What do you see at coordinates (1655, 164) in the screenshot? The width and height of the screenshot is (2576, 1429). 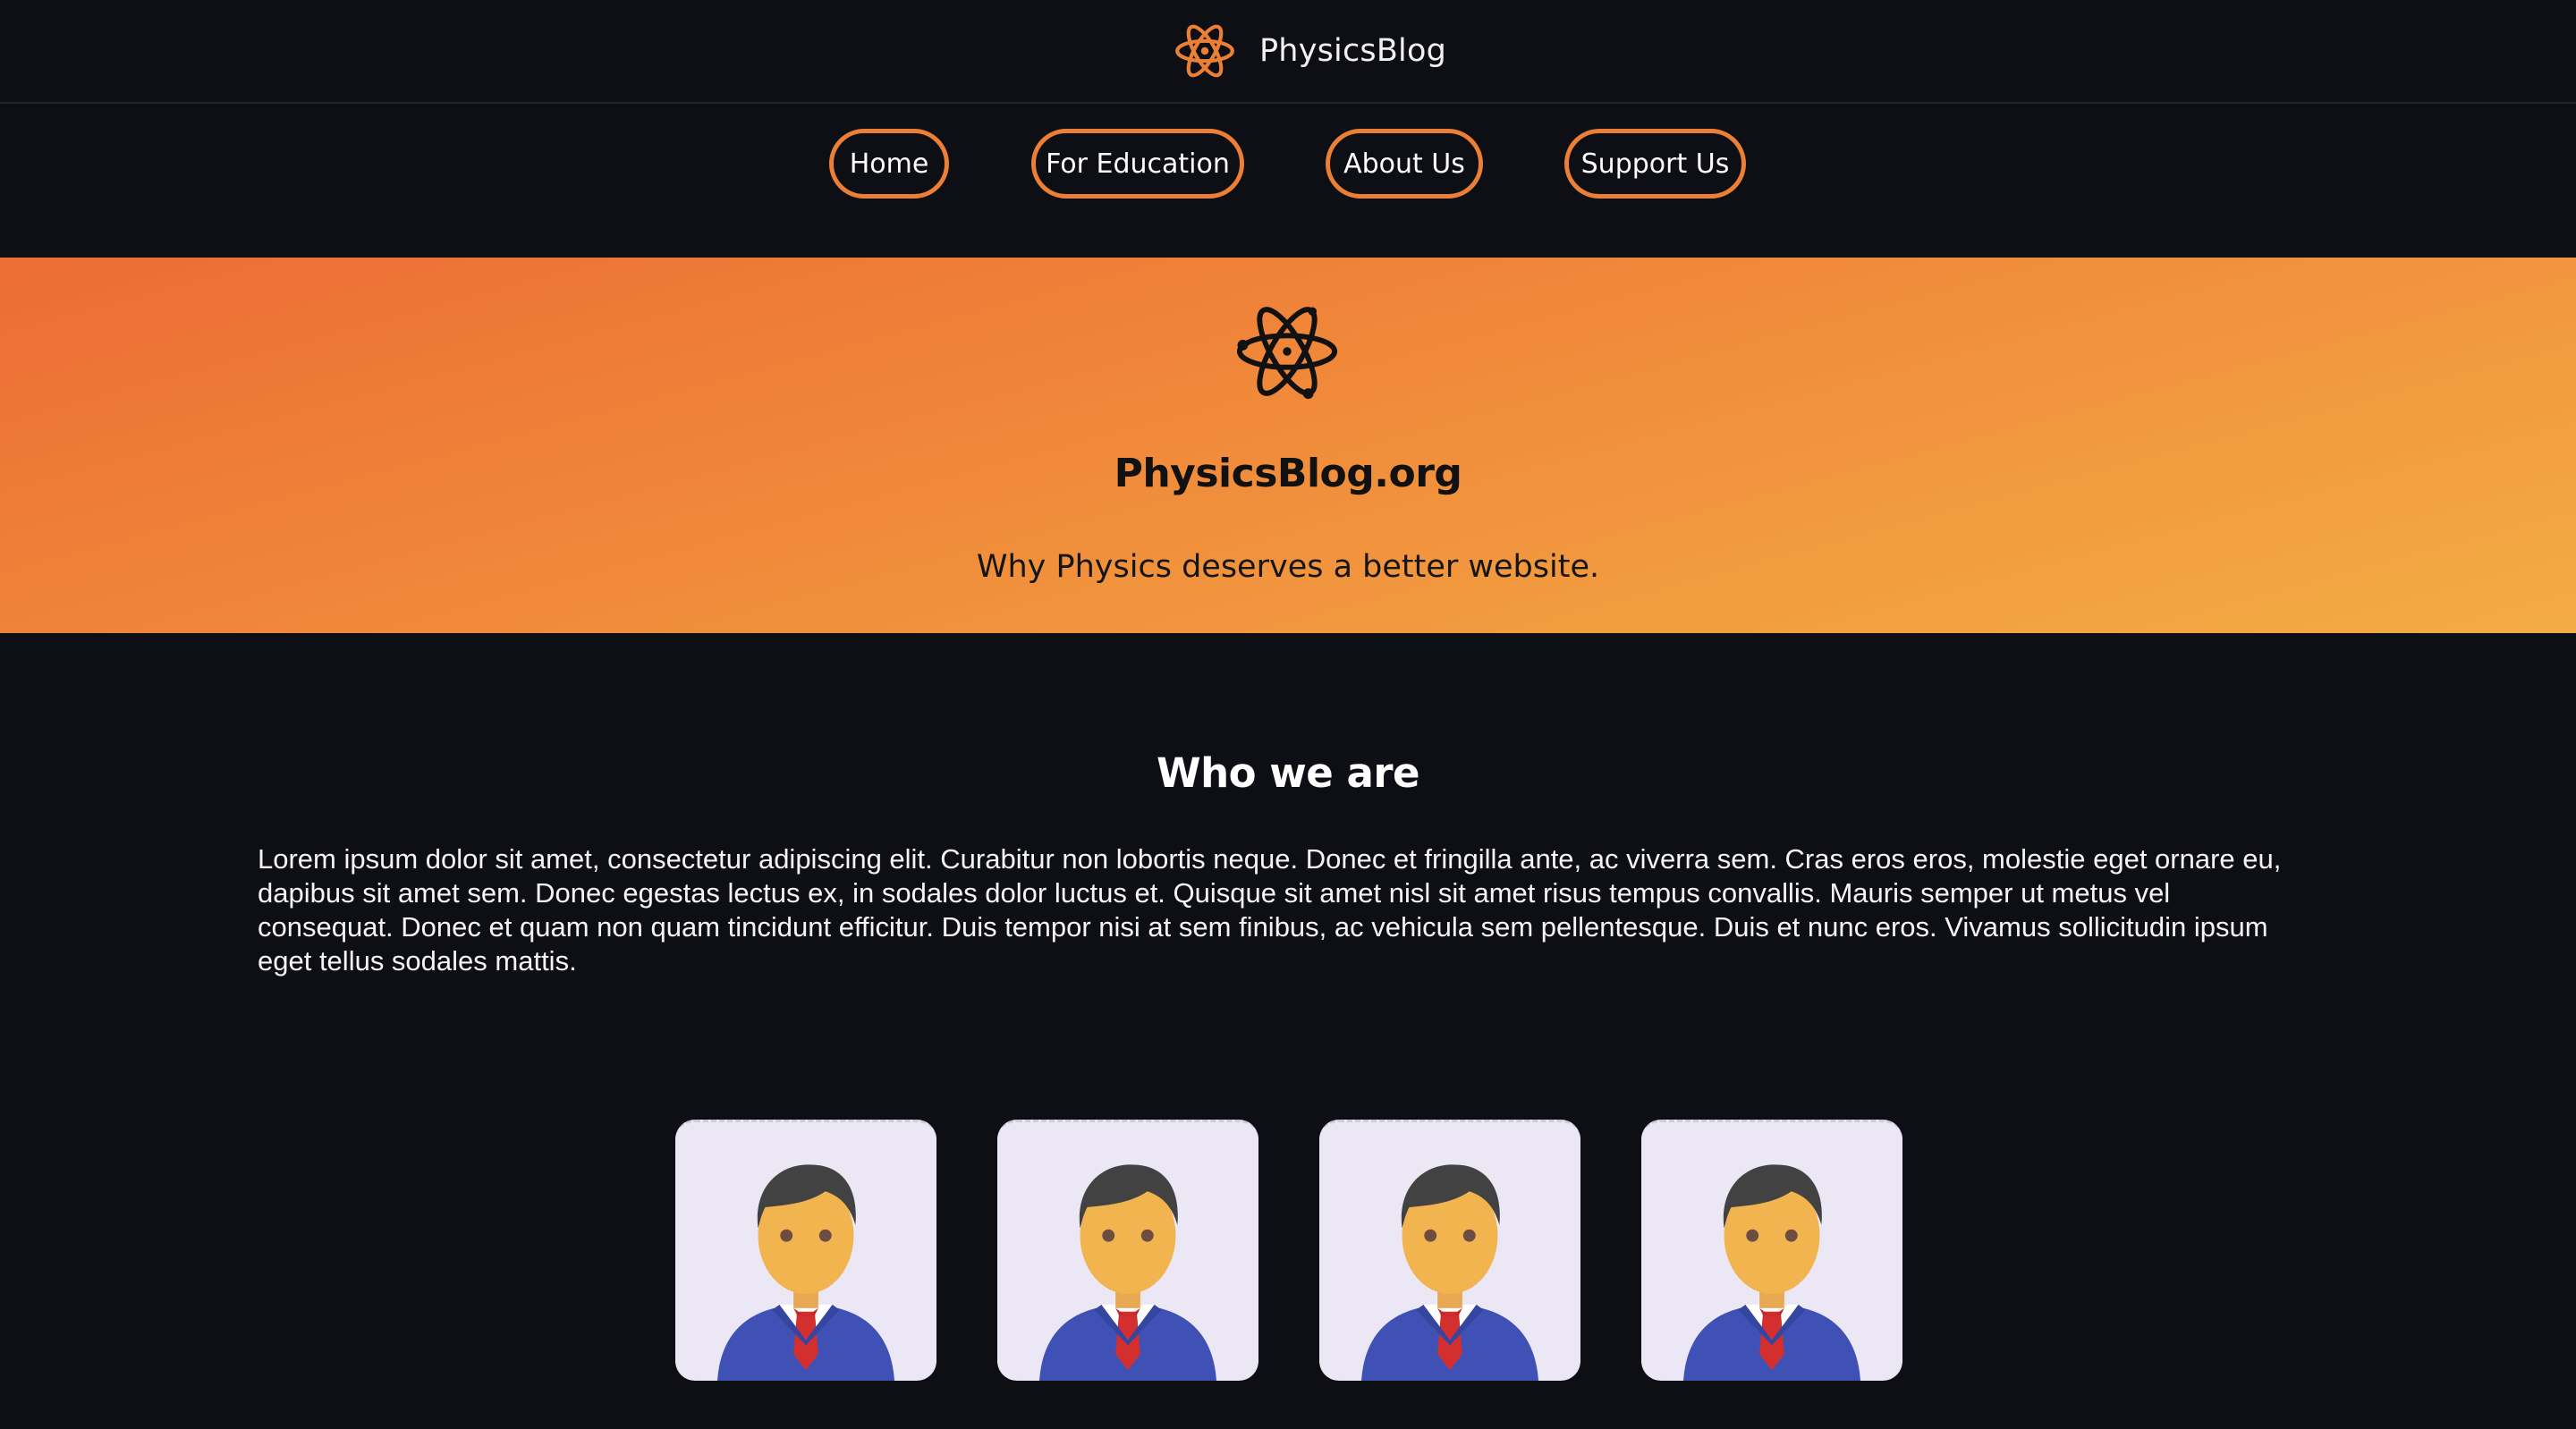 I see `nav-support-us-button: Support Us` at bounding box center [1655, 164].